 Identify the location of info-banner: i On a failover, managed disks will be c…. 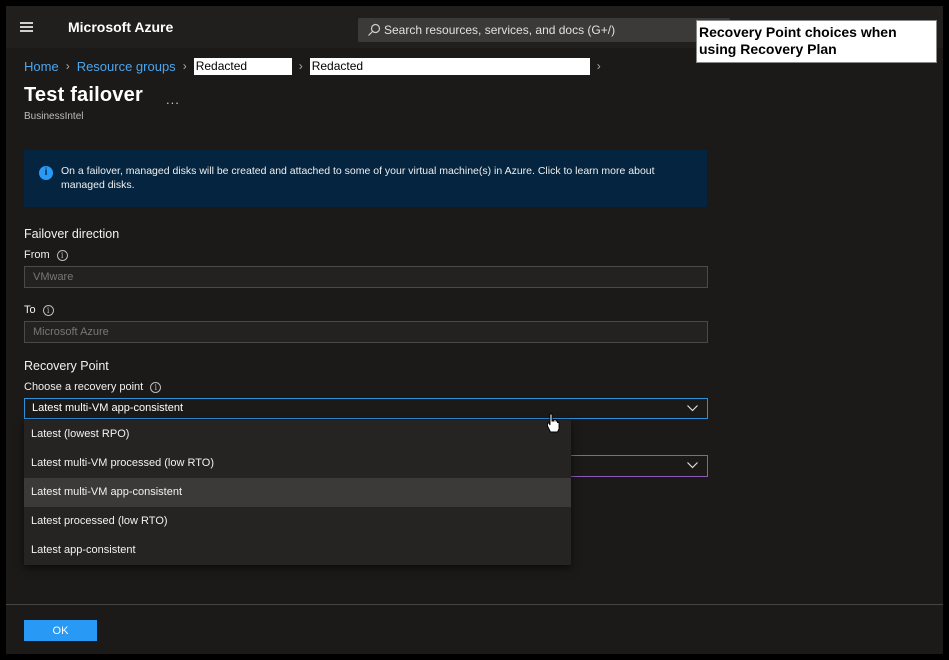
(365, 178).